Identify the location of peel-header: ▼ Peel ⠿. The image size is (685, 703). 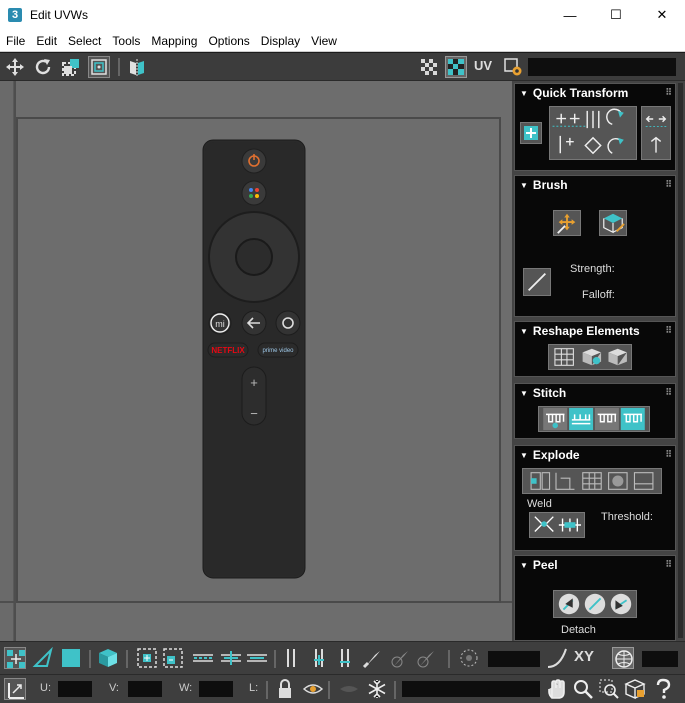
(595, 565).